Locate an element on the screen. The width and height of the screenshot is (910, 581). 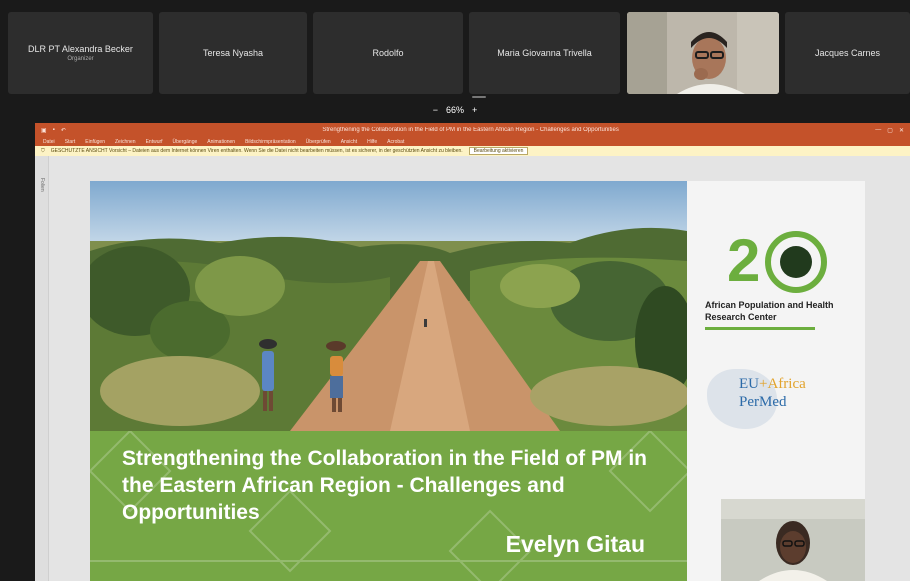
participant-tile: Maria Giovanna Trivella is located at coordinates (544, 53).